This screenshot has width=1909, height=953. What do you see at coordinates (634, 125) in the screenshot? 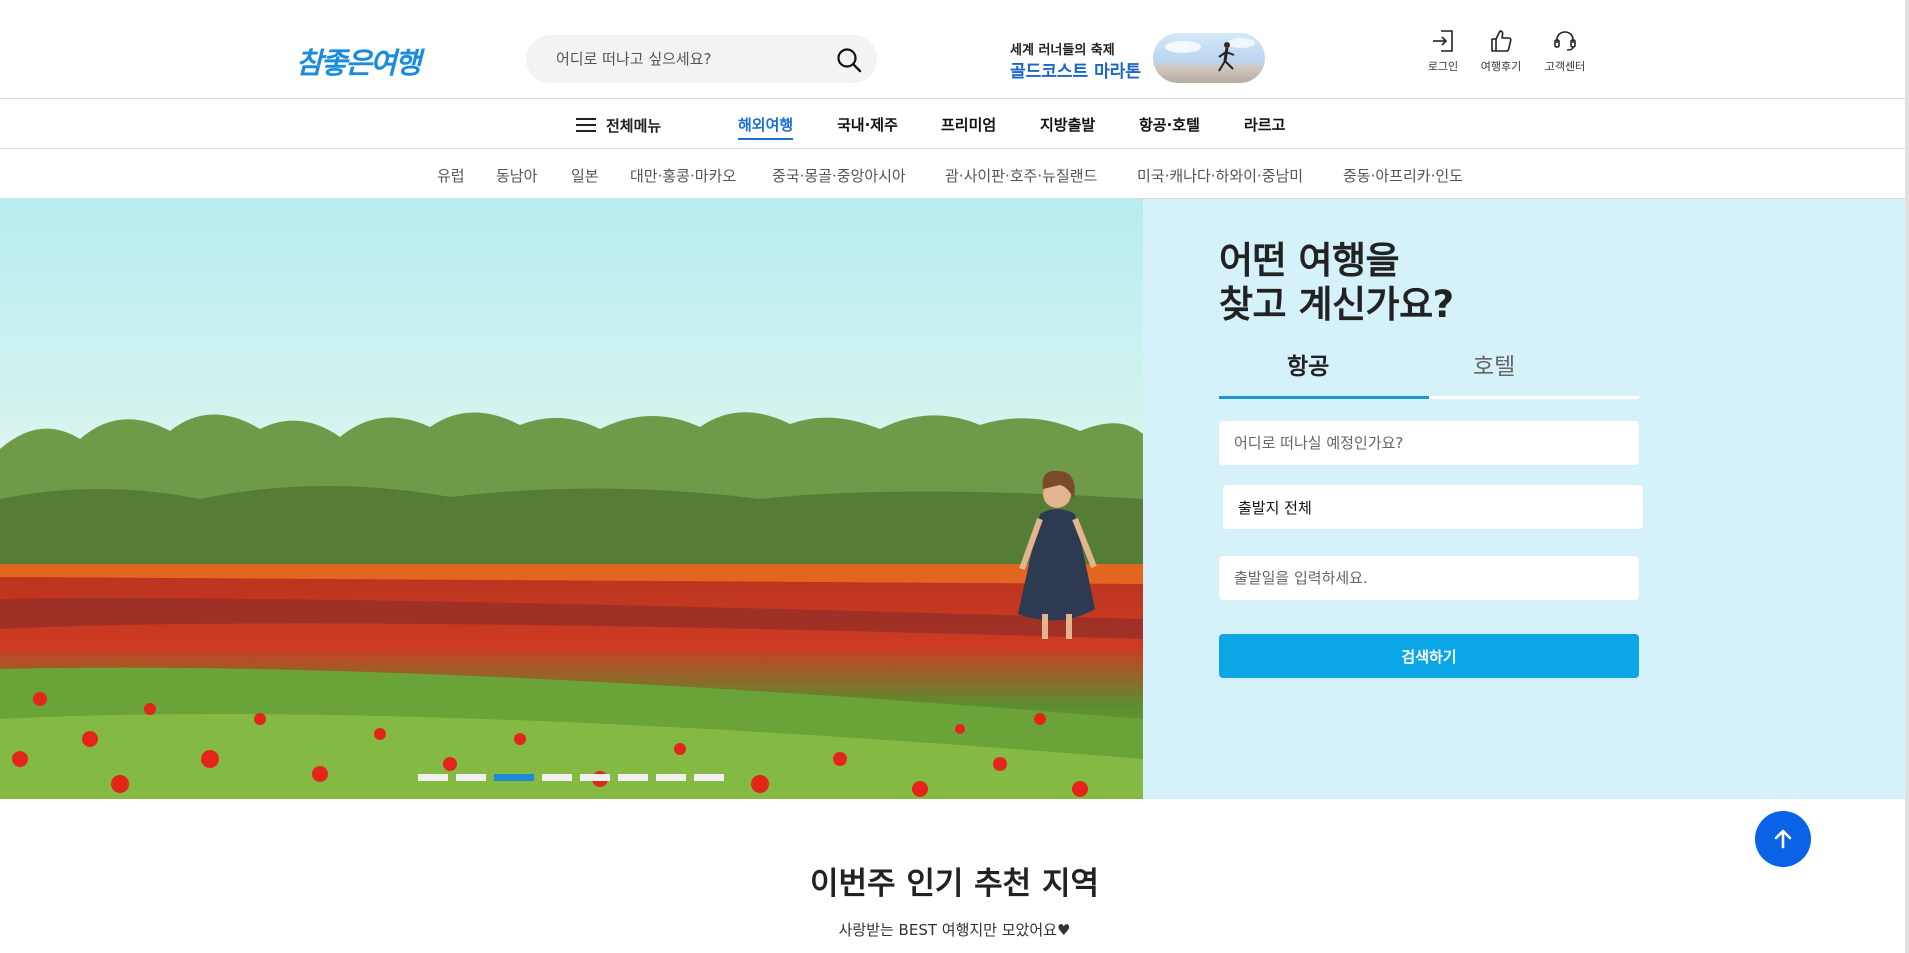
I see `all-menu-label: 전체메뉴` at bounding box center [634, 125].